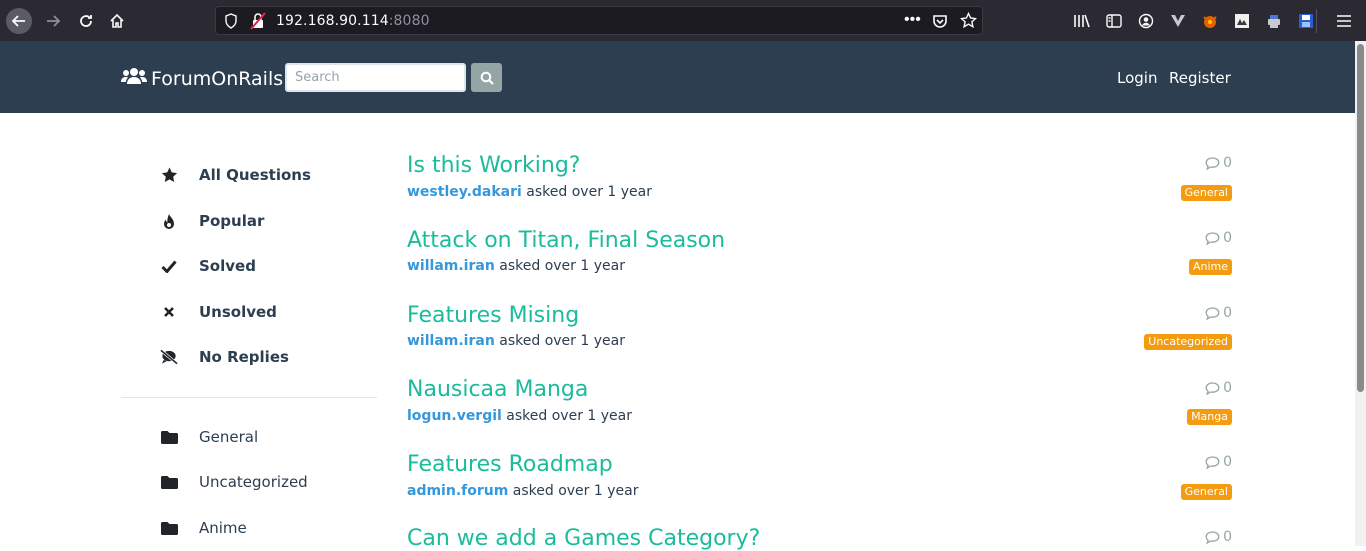 The height and width of the screenshot is (551, 1366). What do you see at coordinates (1082, 21) in the screenshot?
I see `library-icon` at bounding box center [1082, 21].